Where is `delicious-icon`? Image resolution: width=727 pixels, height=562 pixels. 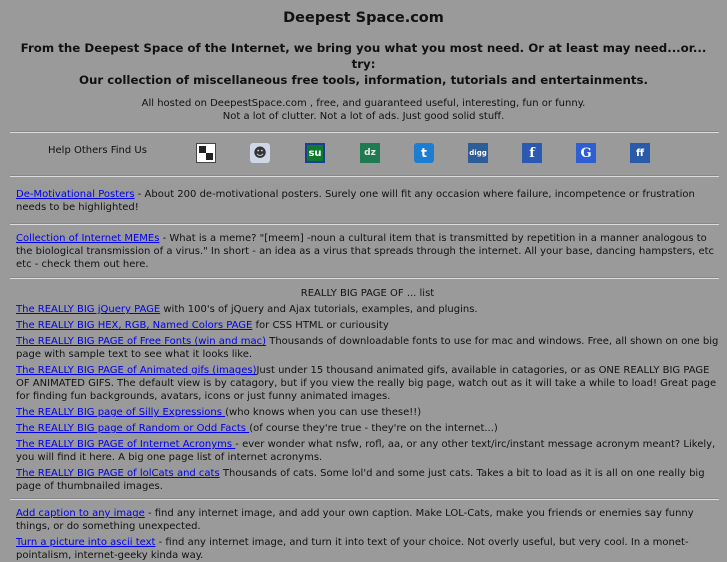
delicious-icon is located at coordinates (206, 153).